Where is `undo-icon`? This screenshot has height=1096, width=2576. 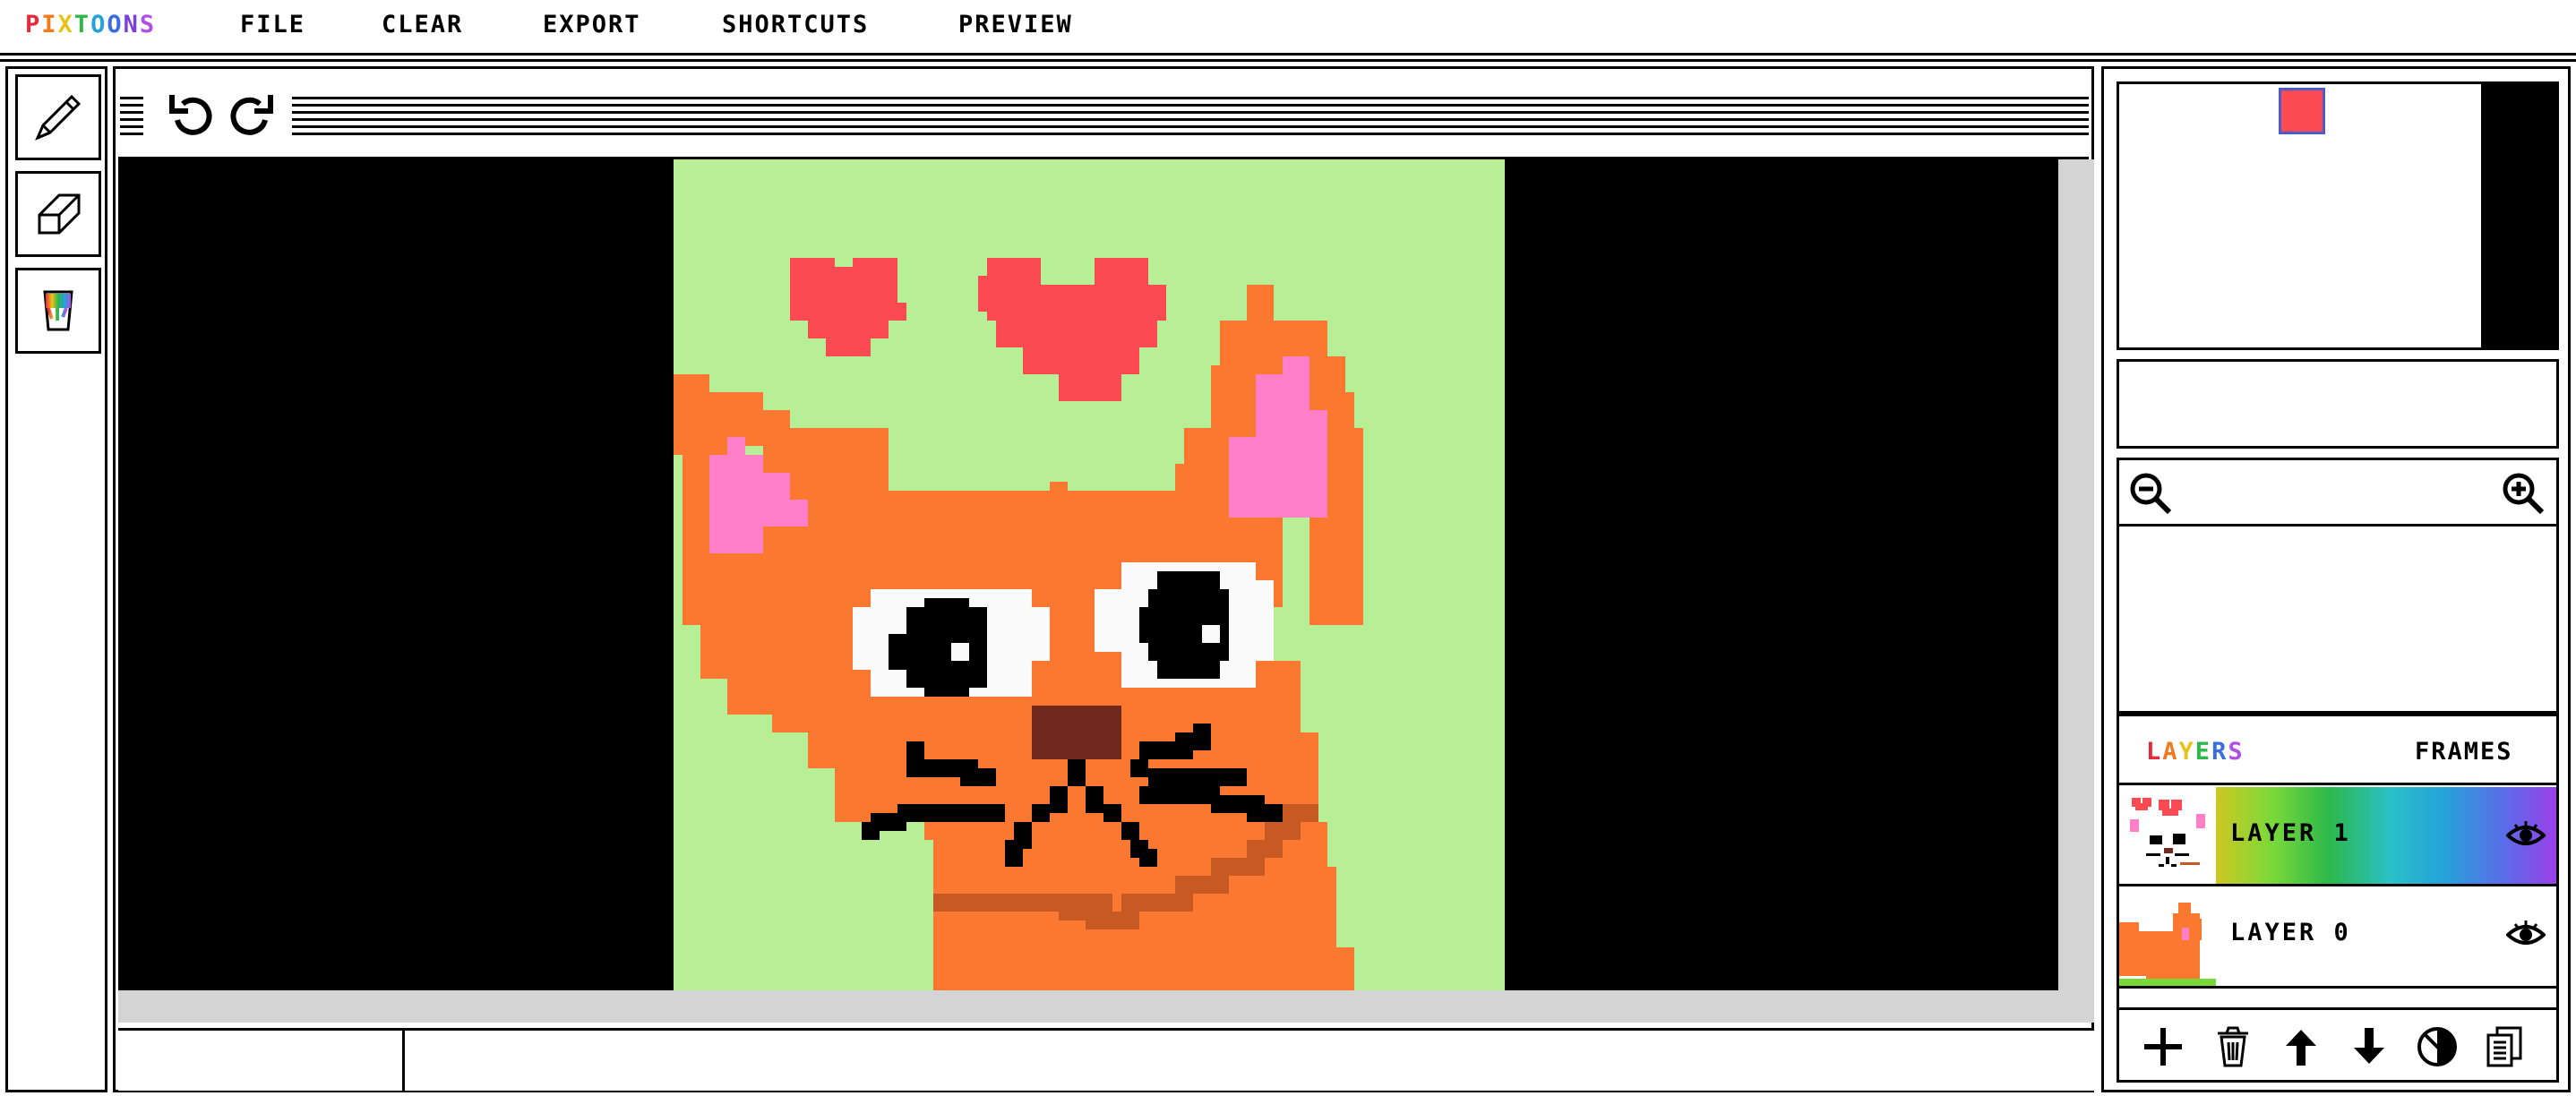
undo-icon is located at coordinates (192, 116).